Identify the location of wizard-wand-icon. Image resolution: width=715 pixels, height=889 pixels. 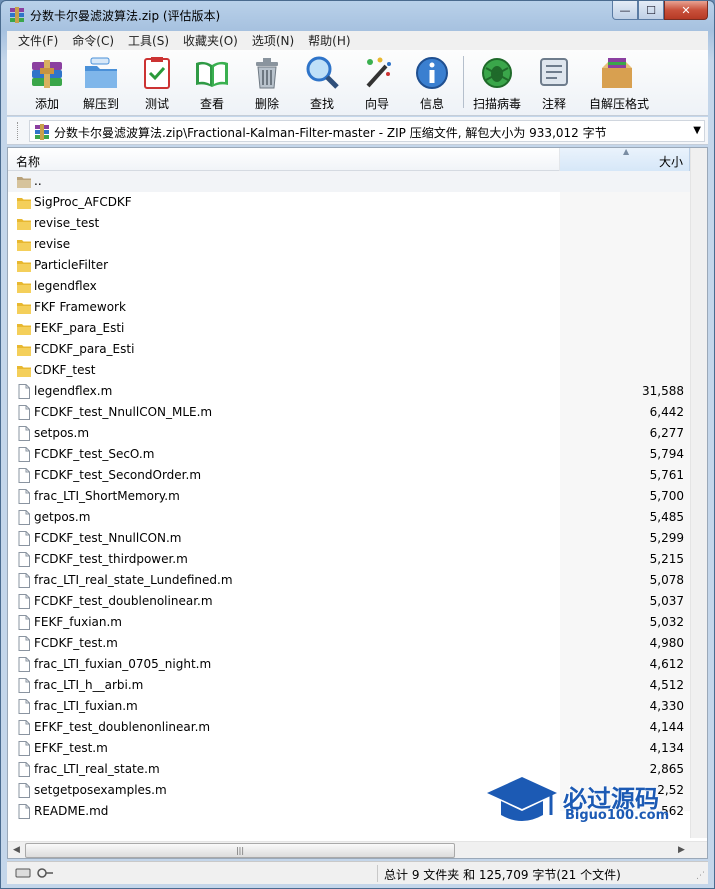
(378, 72).